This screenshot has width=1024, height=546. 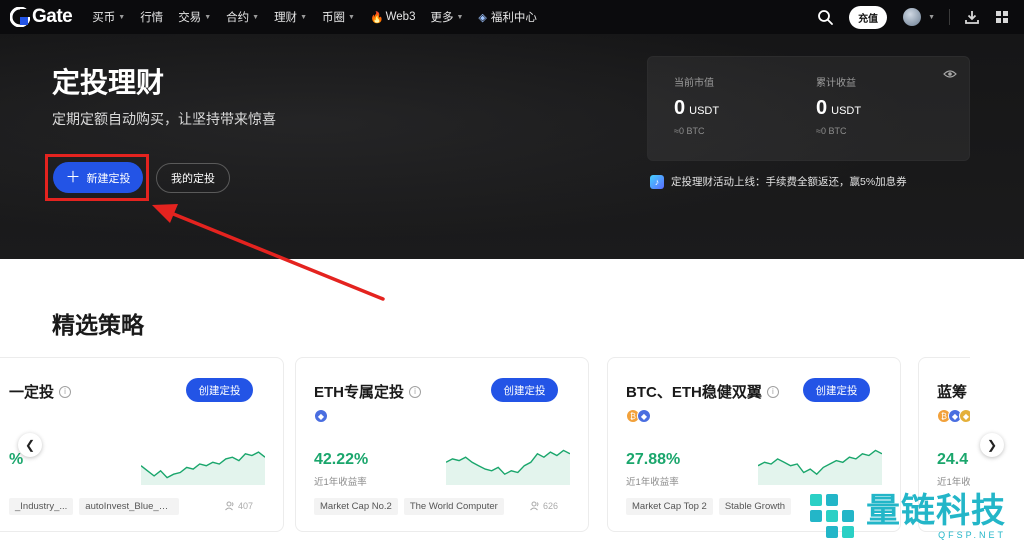 I want to click on gate-logo-icon, so click(x=20, y=17).